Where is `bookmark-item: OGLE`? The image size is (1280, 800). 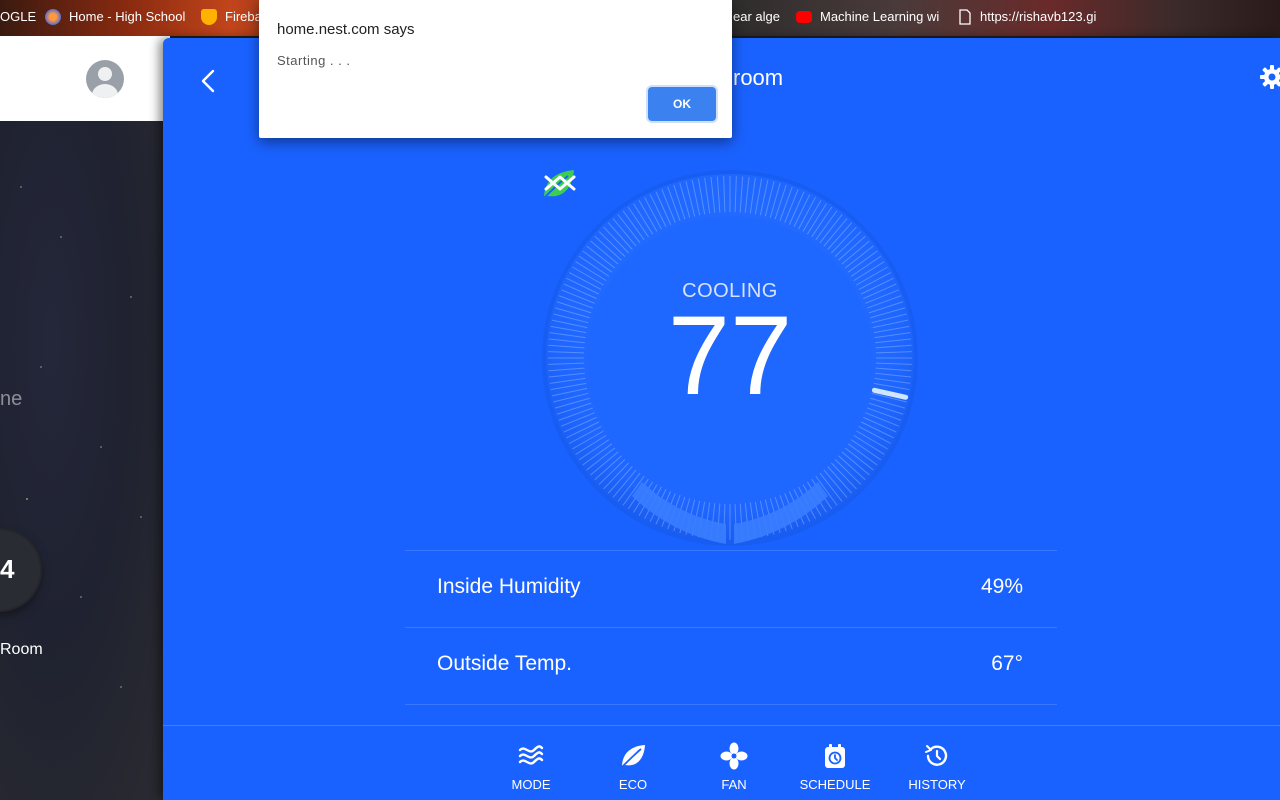
bookmark-item: OGLE is located at coordinates (18, 16).